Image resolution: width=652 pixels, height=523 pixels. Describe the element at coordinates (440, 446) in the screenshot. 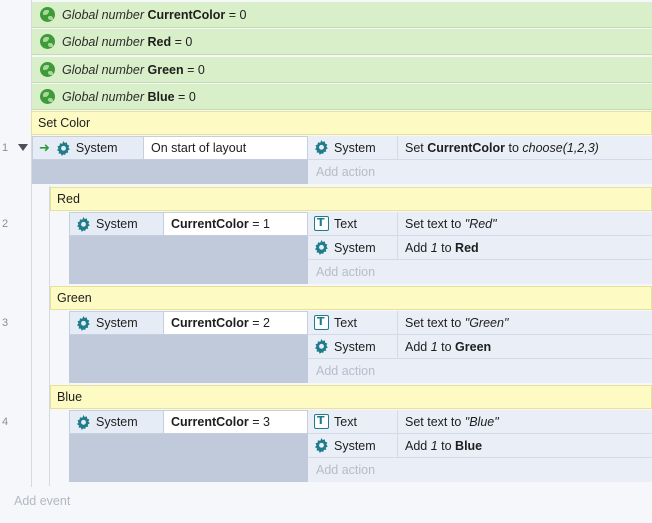

I see `action-text: Add 1 to Blue` at that location.